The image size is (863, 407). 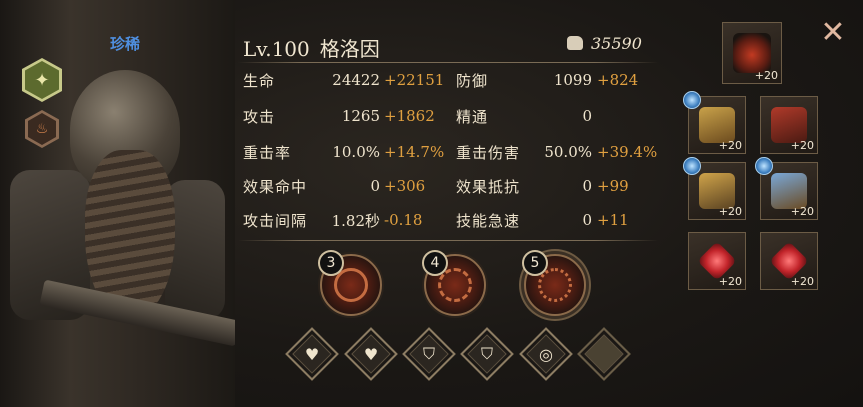 I want to click on heart-icon: ♥, so click(x=312, y=354).